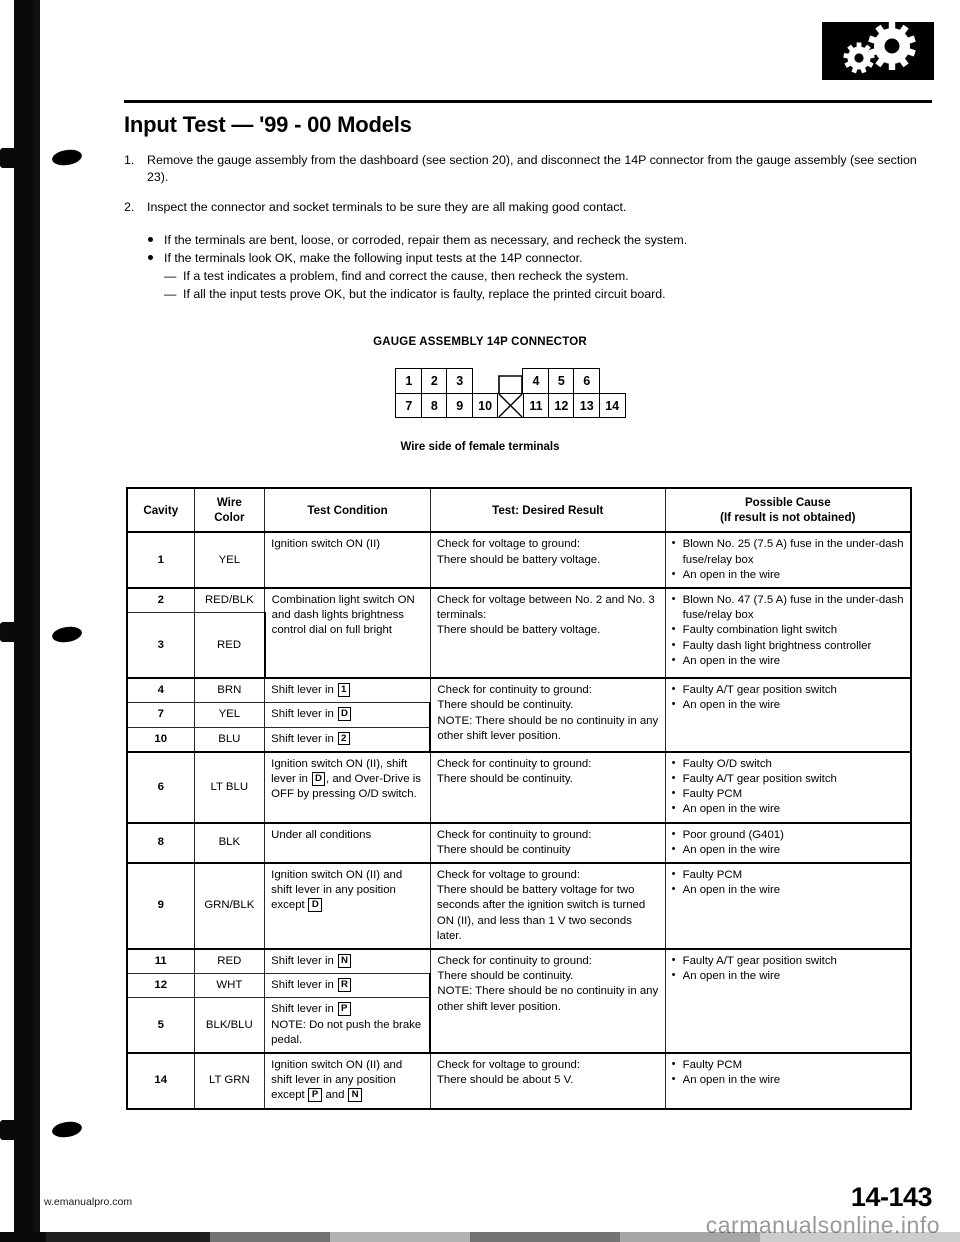 The height and width of the screenshot is (1242, 960). What do you see at coordinates (480, 1237) in the screenshot?
I see `scan-bottom-smudge` at bounding box center [480, 1237].